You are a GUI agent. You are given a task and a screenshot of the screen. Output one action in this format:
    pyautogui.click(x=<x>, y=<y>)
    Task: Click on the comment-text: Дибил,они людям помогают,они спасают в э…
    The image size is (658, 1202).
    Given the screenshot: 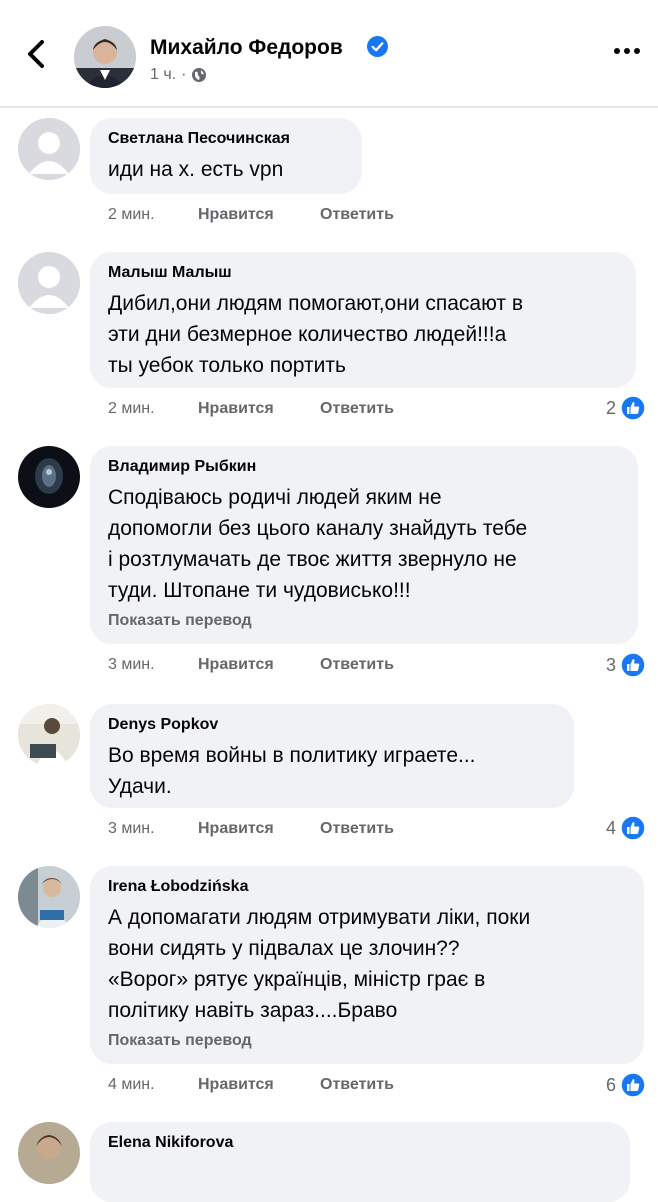 What is the action you would take?
    pyautogui.click(x=316, y=334)
    